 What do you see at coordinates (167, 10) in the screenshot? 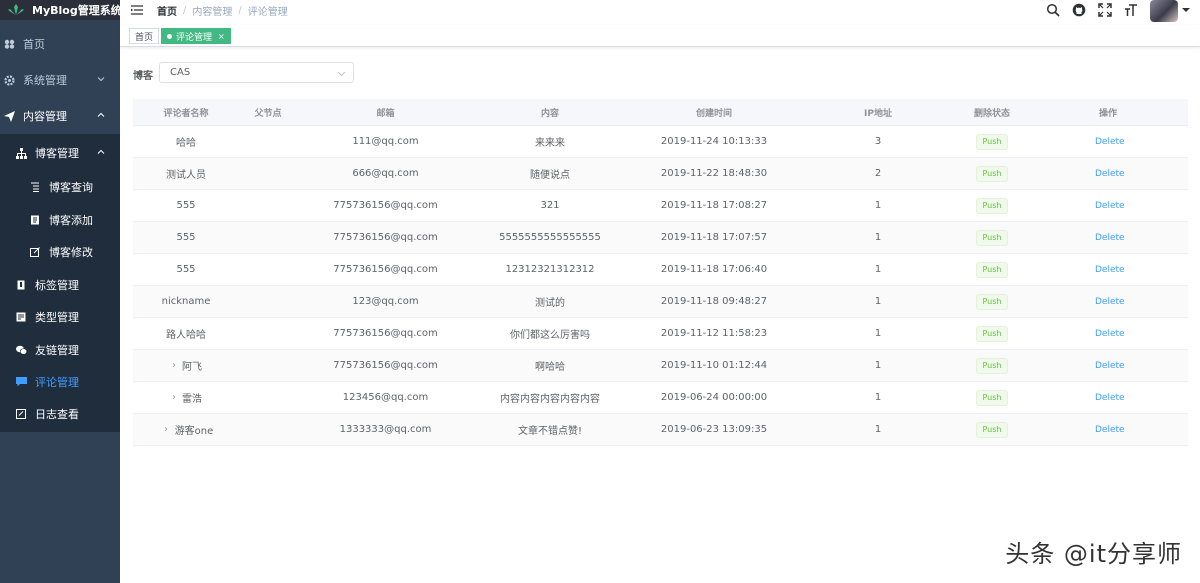
I see `breadcrumb-home: 首页` at bounding box center [167, 10].